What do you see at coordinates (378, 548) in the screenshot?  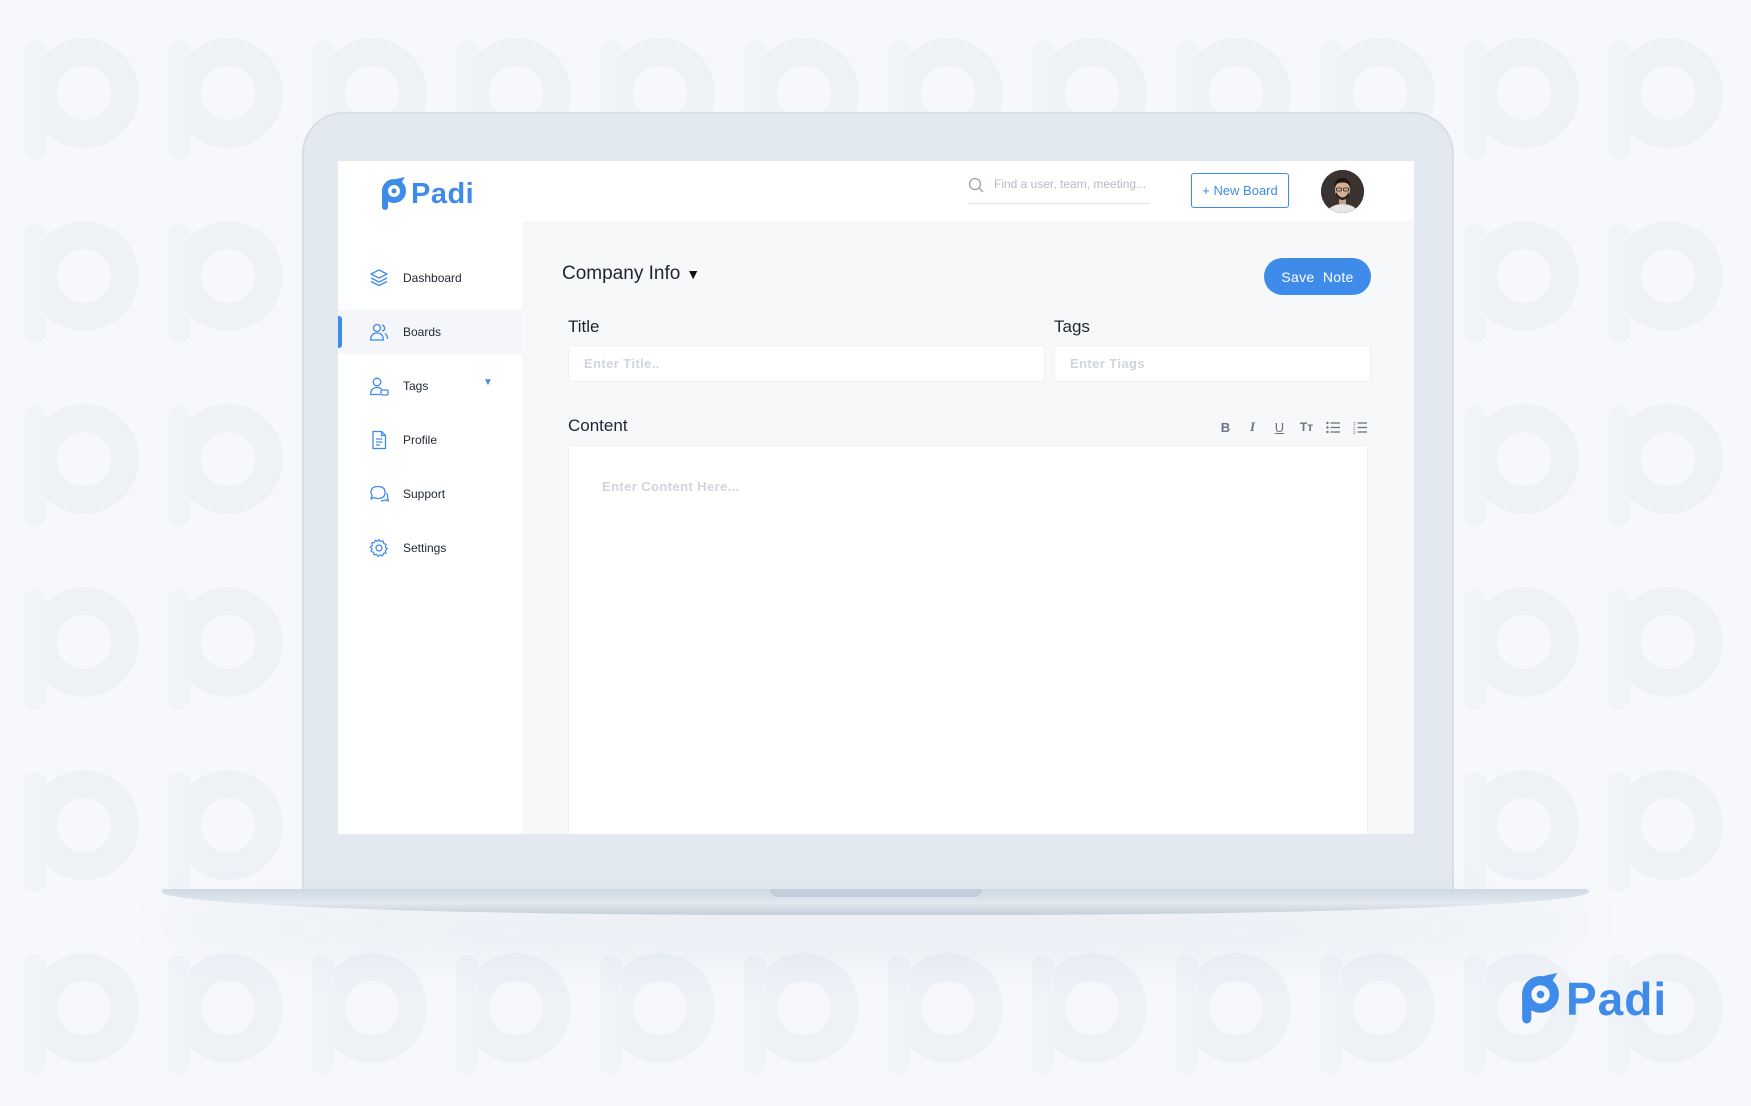 I see `gear-icon` at bounding box center [378, 548].